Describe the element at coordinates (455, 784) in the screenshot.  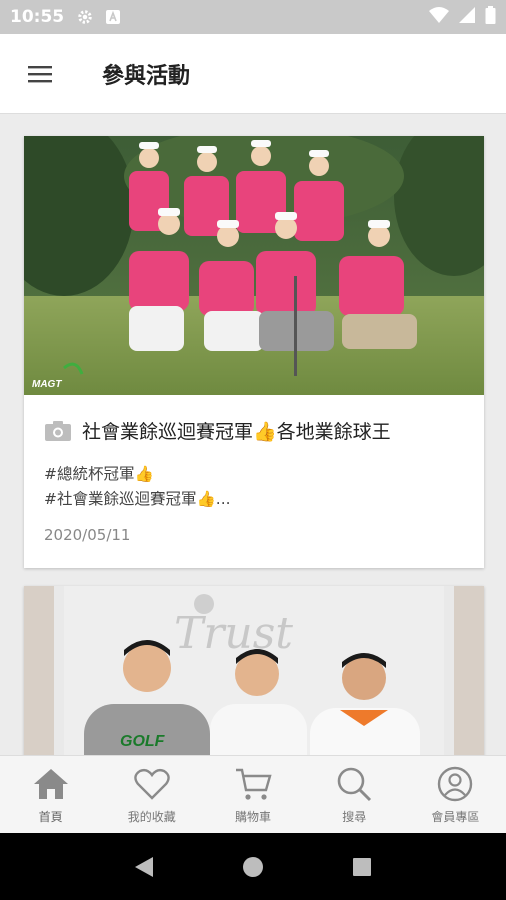
I see `user-icon` at that location.